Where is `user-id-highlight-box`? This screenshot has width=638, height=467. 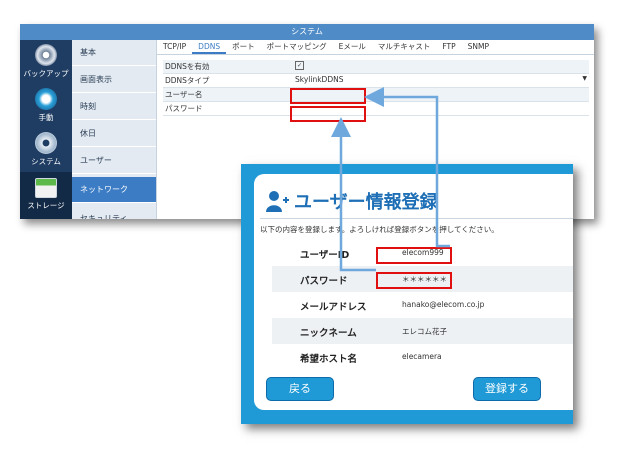 user-id-highlight-box is located at coordinates (414, 255).